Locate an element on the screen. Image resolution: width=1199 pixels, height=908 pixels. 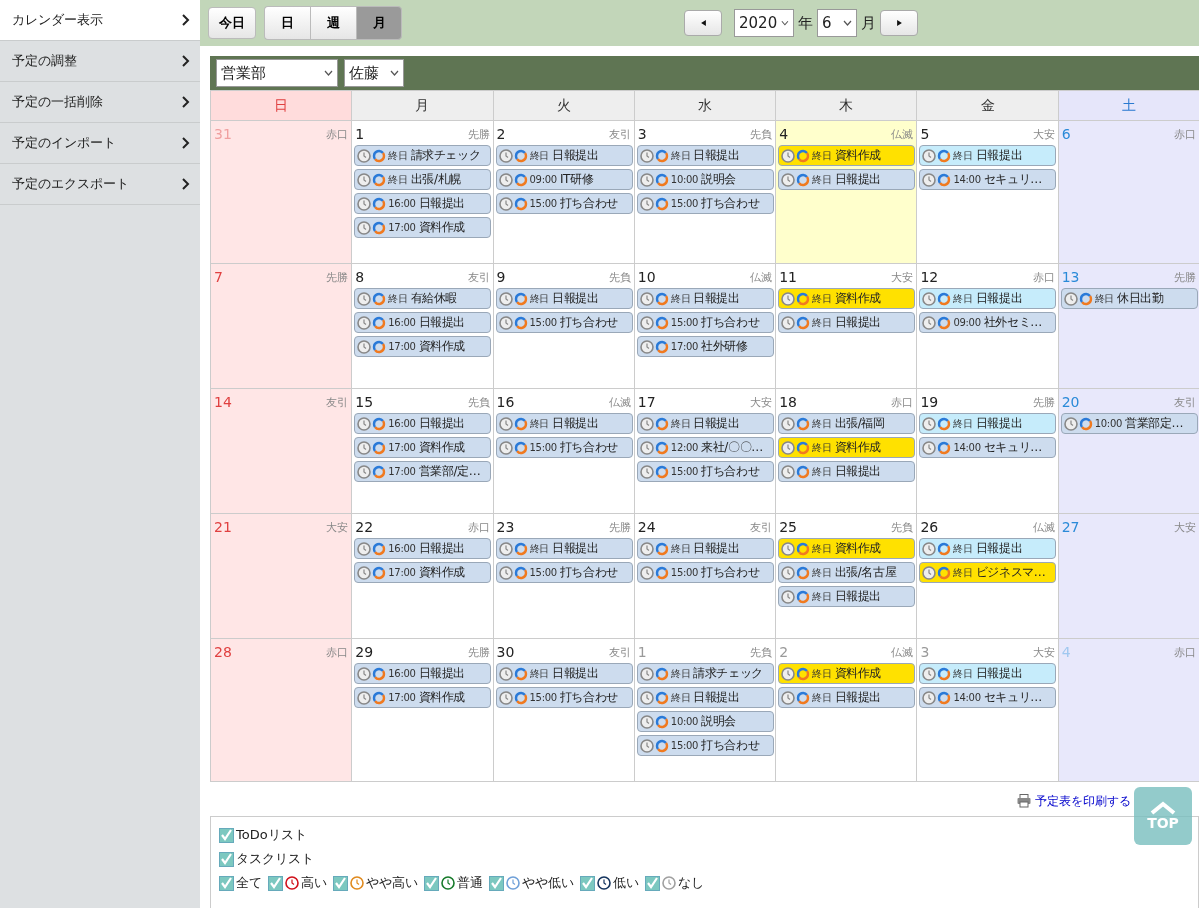
next-button is located at coordinates (899, 23).